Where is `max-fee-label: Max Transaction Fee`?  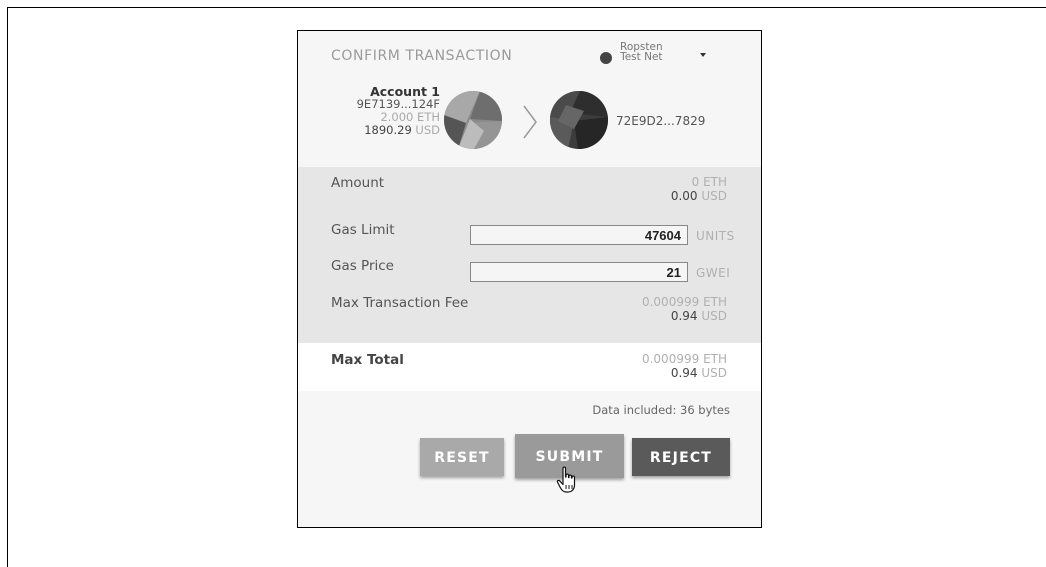
max-fee-label: Max Transaction Fee is located at coordinates (400, 303).